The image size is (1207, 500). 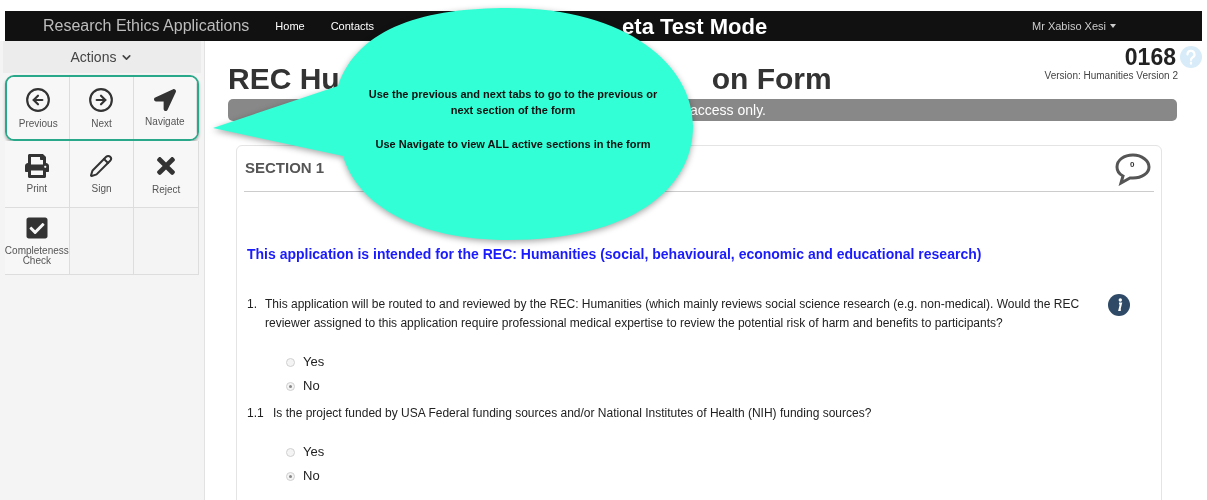 What do you see at coordinates (1132, 164) in the screenshot?
I see `comment-count: 0` at bounding box center [1132, 164].